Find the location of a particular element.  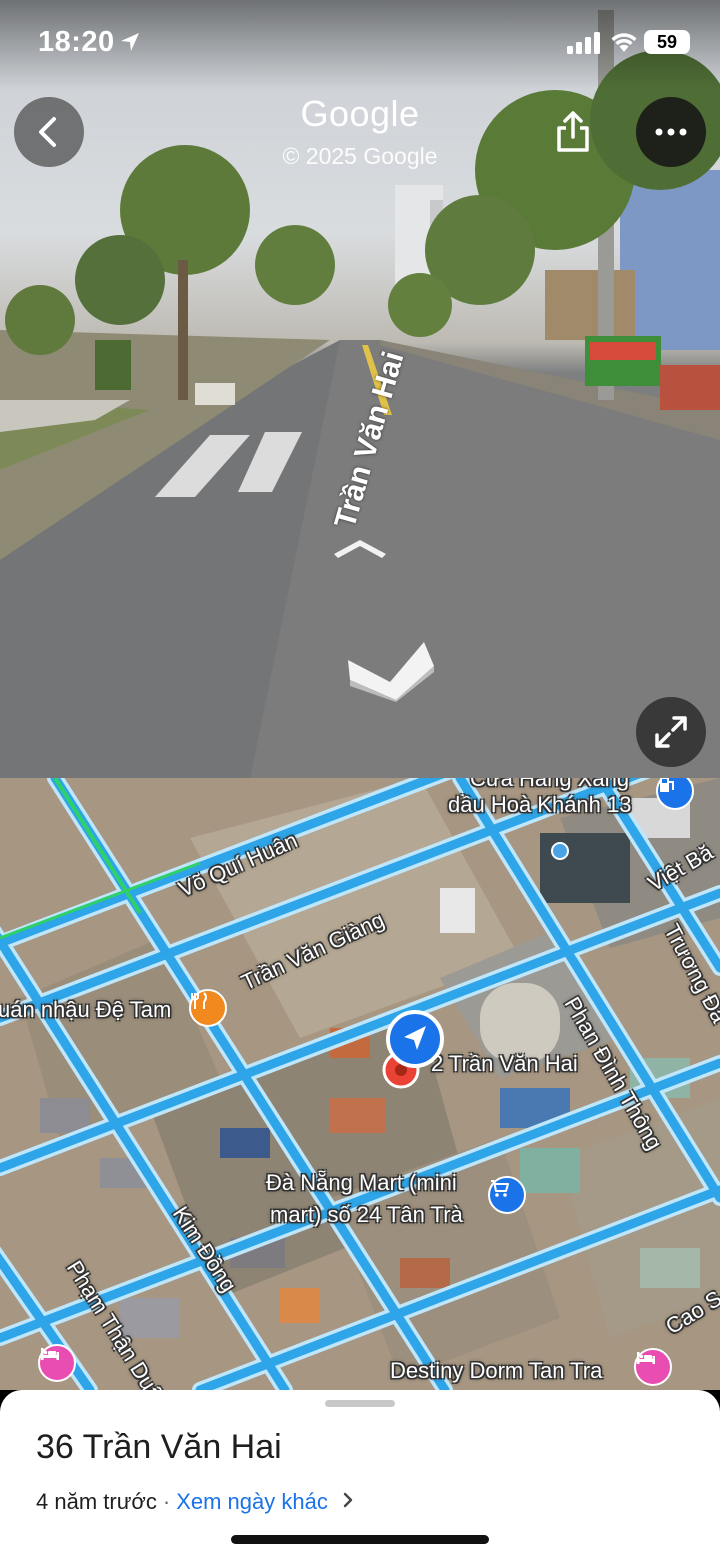

place-label-mart-2: mart) số 24 Tân Trà is located at coordinates (366, 1215).